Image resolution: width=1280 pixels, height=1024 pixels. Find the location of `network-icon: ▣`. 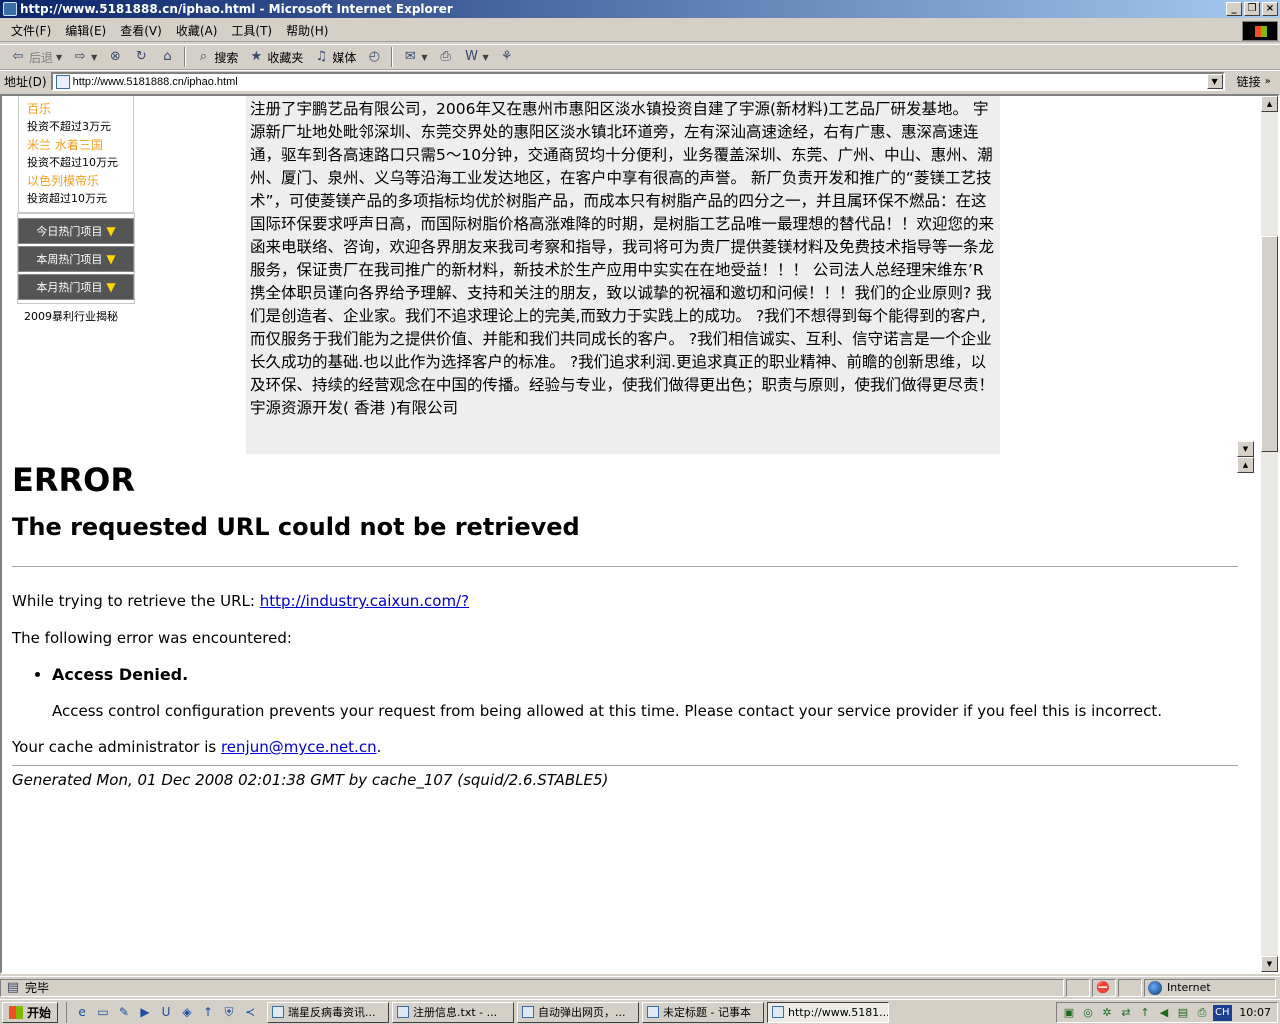

network-icon: ▣ is located at coordinates (1069, 1013).